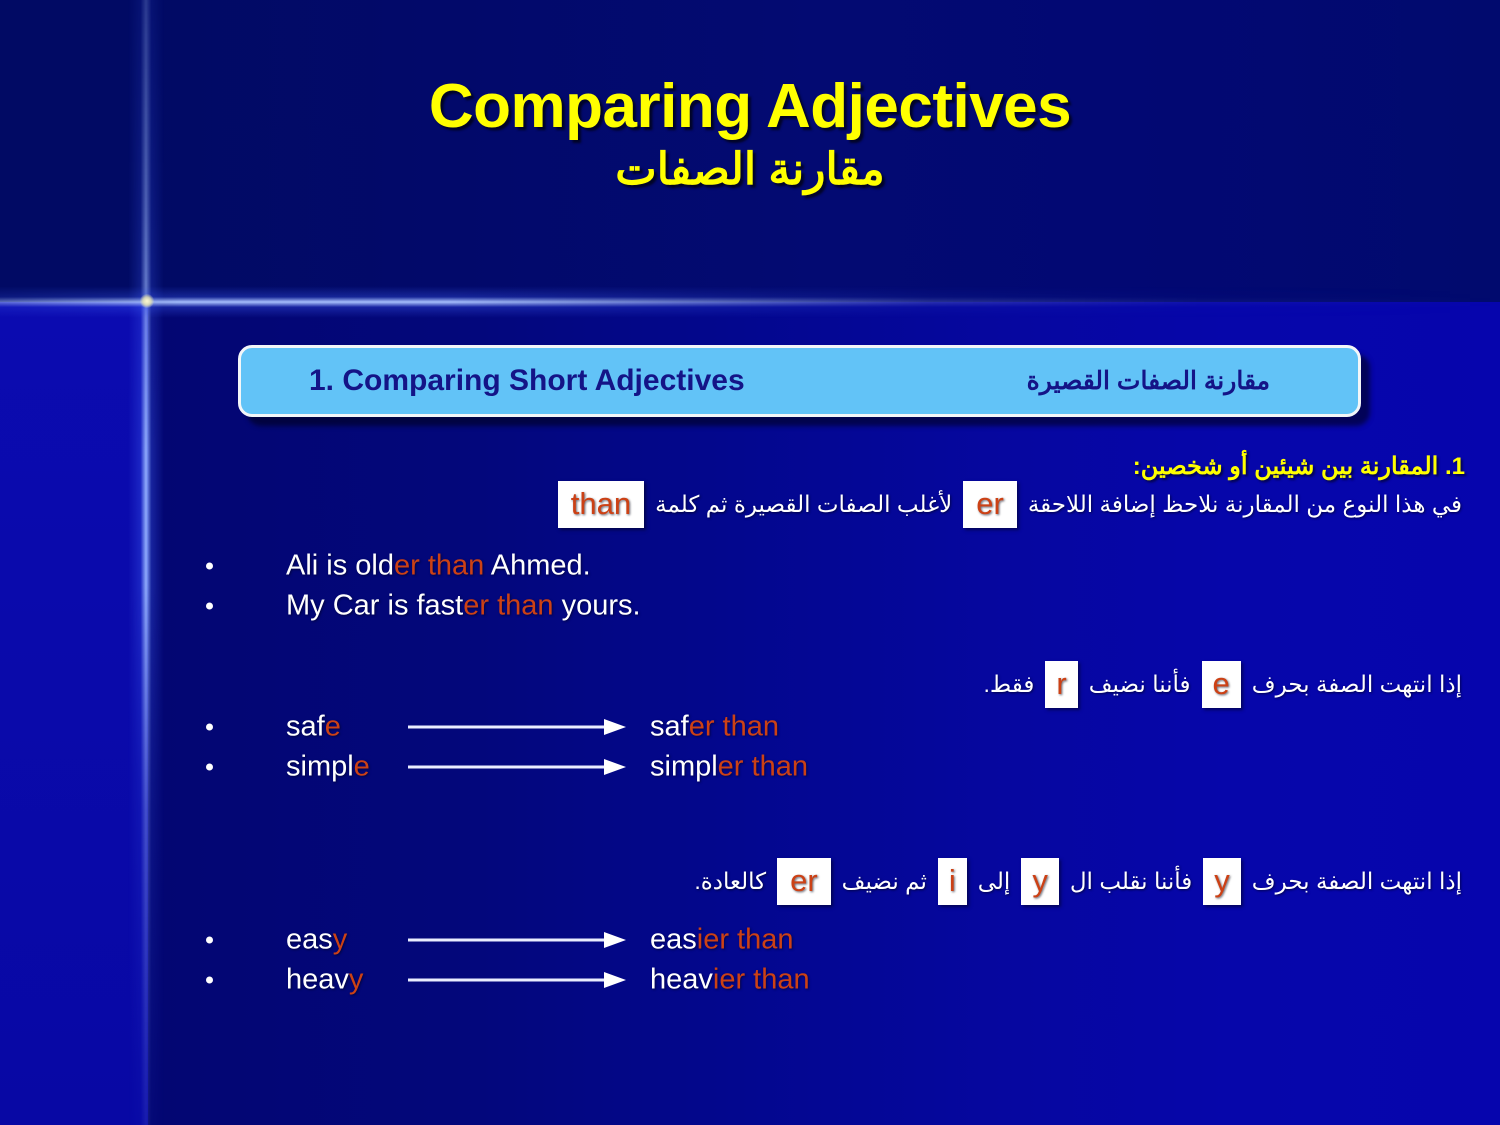 The image size is (1500, 1125). What do you see at coordinates (375, 605) in the screenshot?
I see `sentence-prefix: My Car is fast` at bounding box center [375, 605].